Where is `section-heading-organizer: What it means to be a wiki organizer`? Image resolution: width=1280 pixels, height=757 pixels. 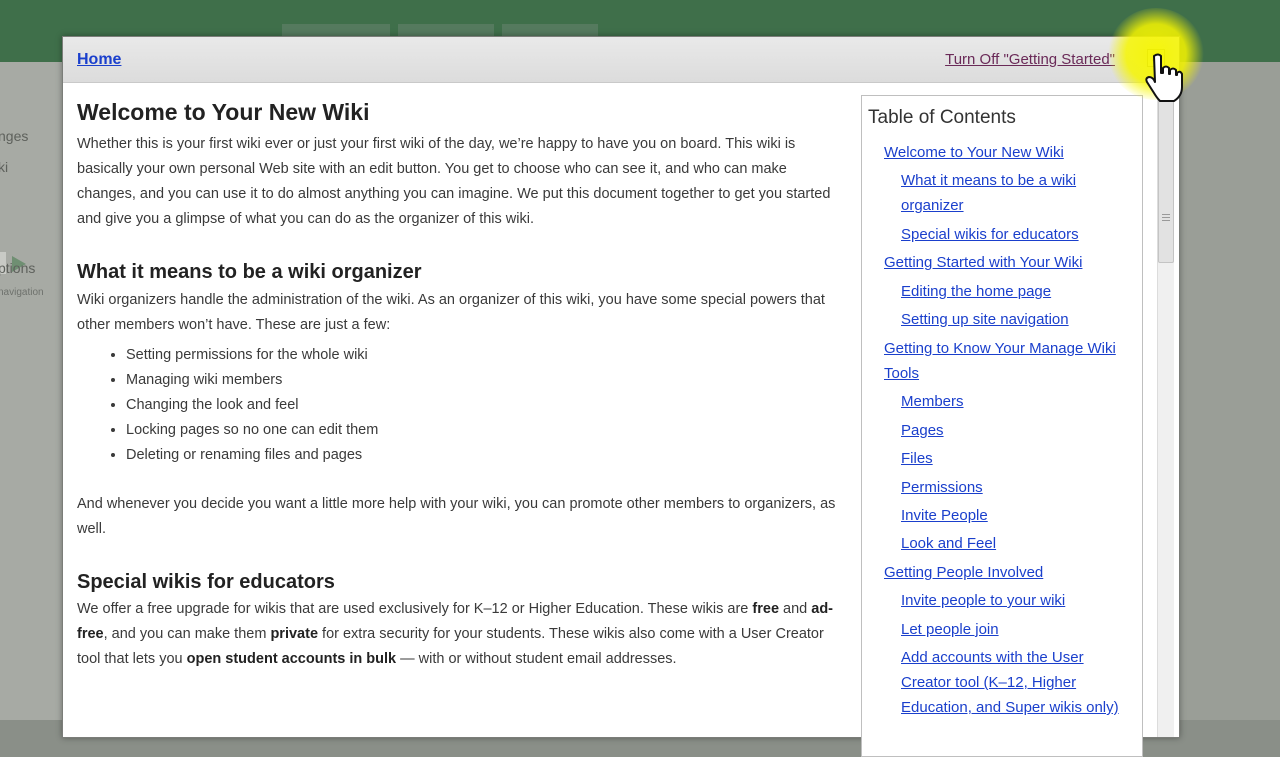
section-heading-organizer: What it means to be a wiki organizer is located at coordinates (249, 272).